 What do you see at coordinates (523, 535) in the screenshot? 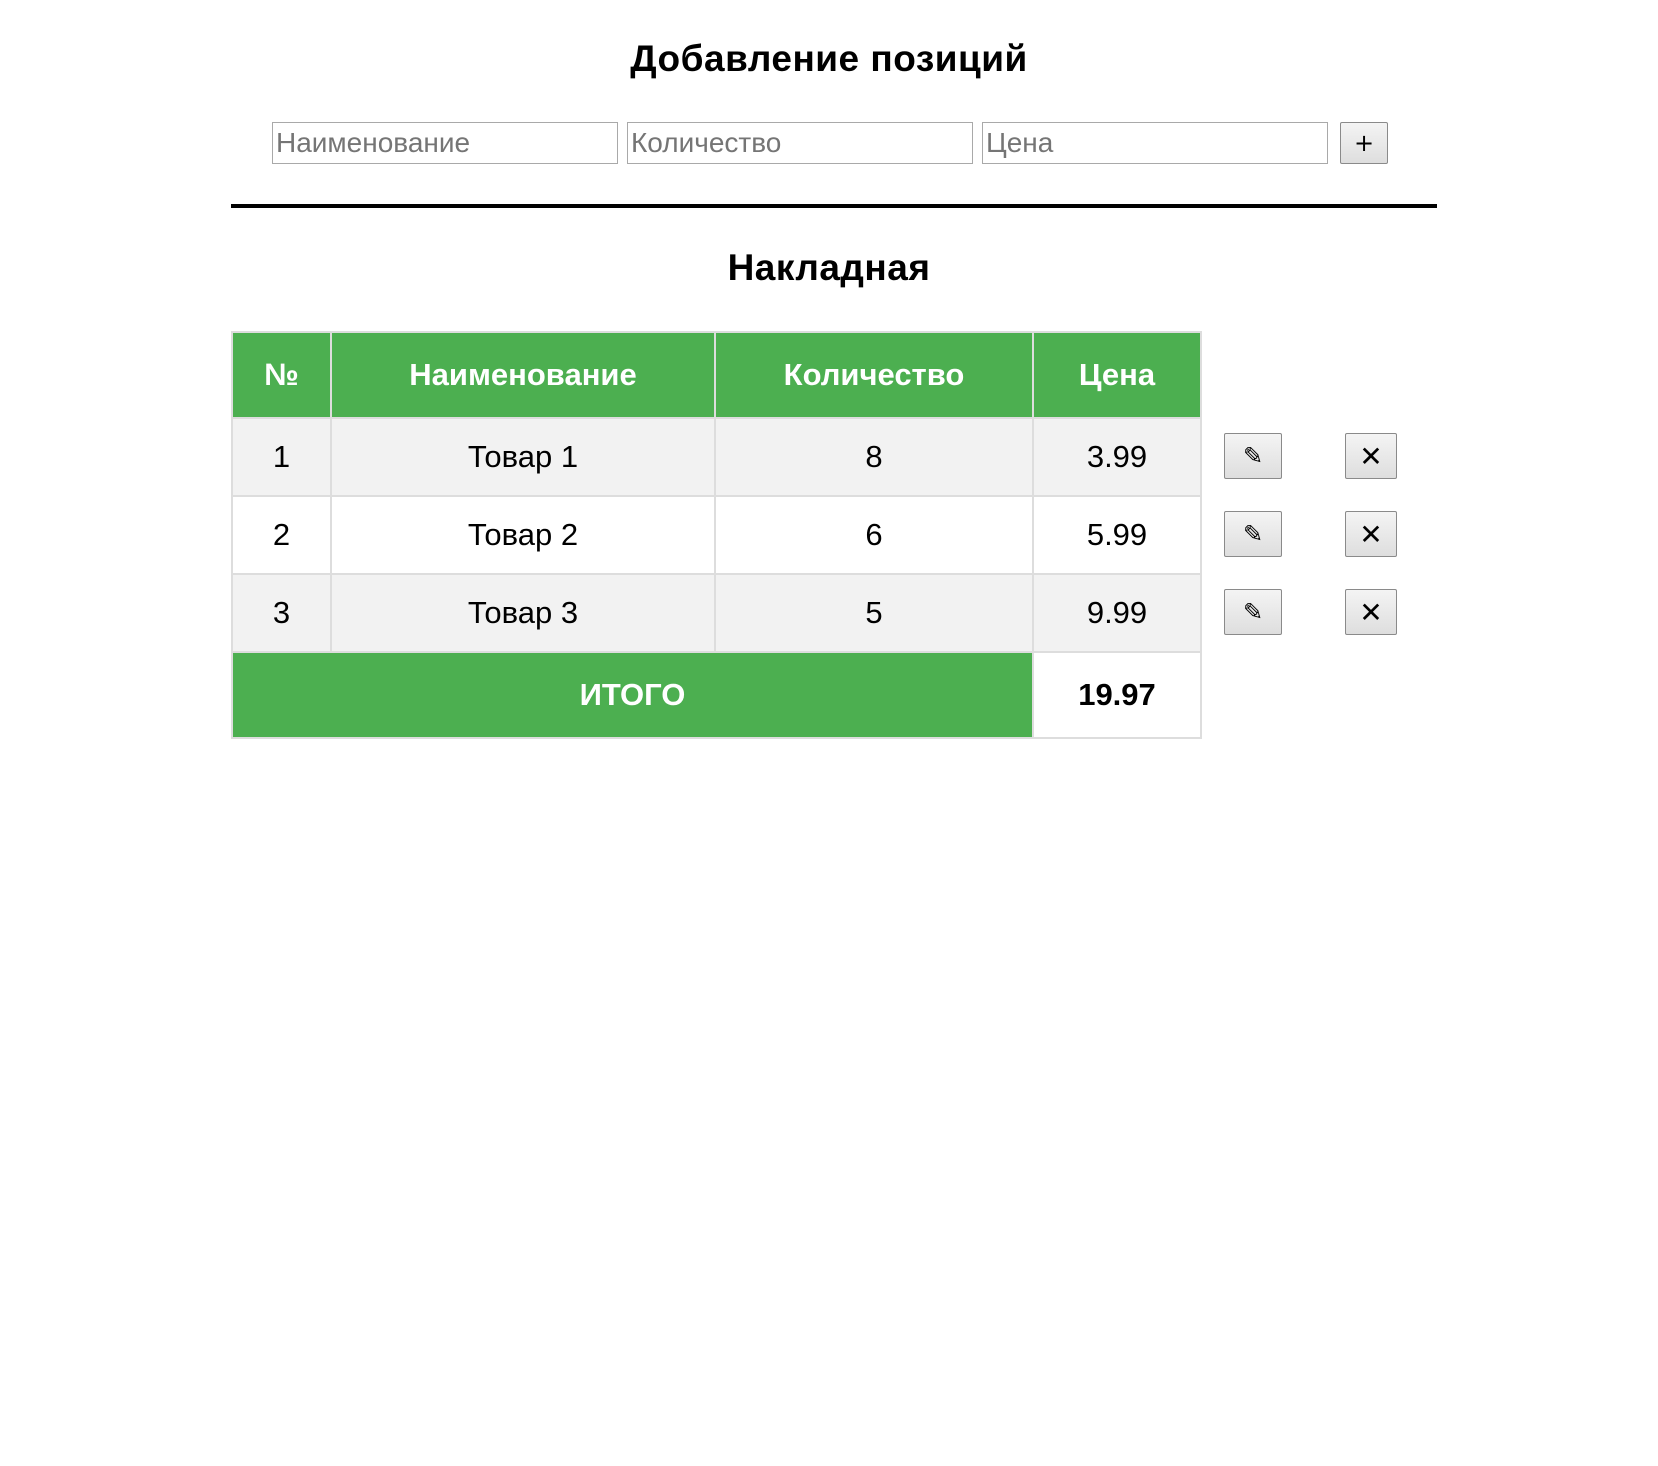
I see `row-name: Товар 2` at bounding box center [523, 535].